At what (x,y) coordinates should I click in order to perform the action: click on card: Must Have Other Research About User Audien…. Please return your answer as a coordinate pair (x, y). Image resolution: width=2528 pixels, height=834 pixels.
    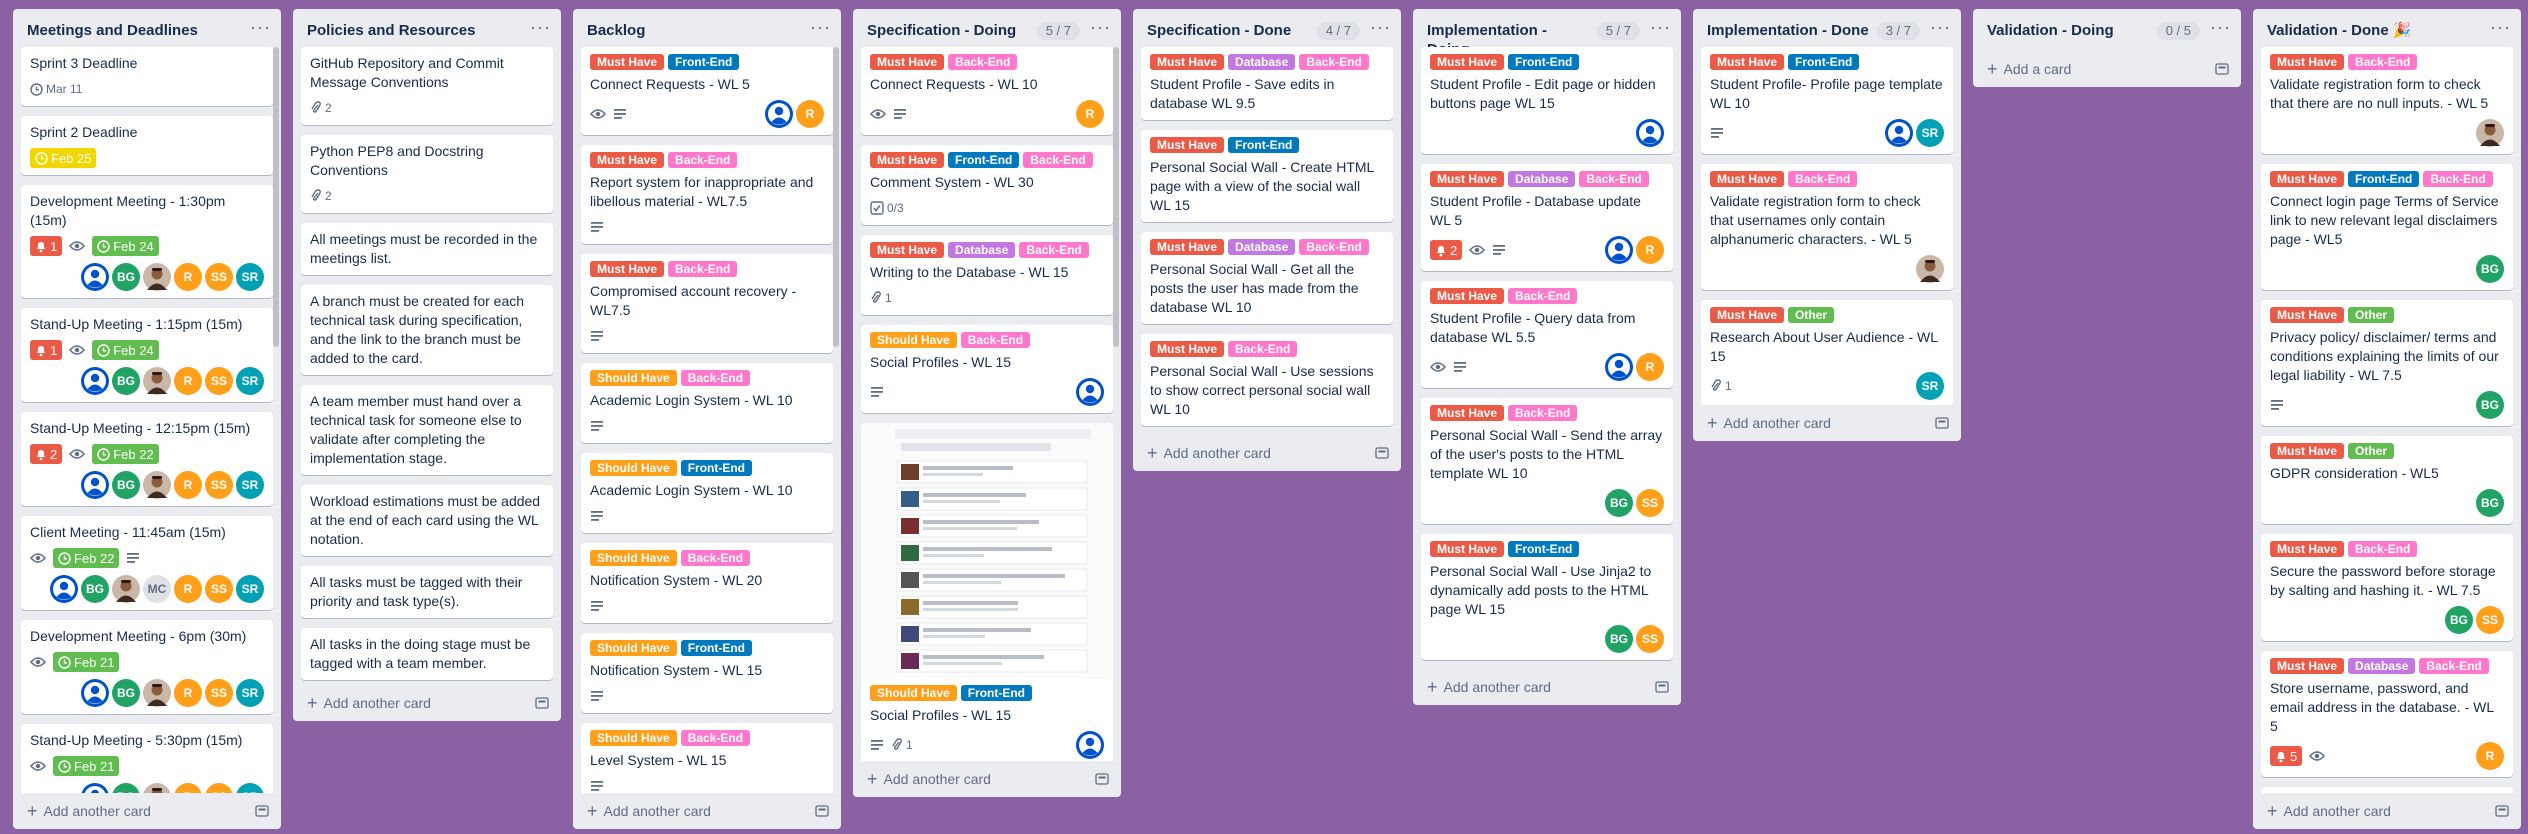
    Looking at the image, I should click on (1827, 352).